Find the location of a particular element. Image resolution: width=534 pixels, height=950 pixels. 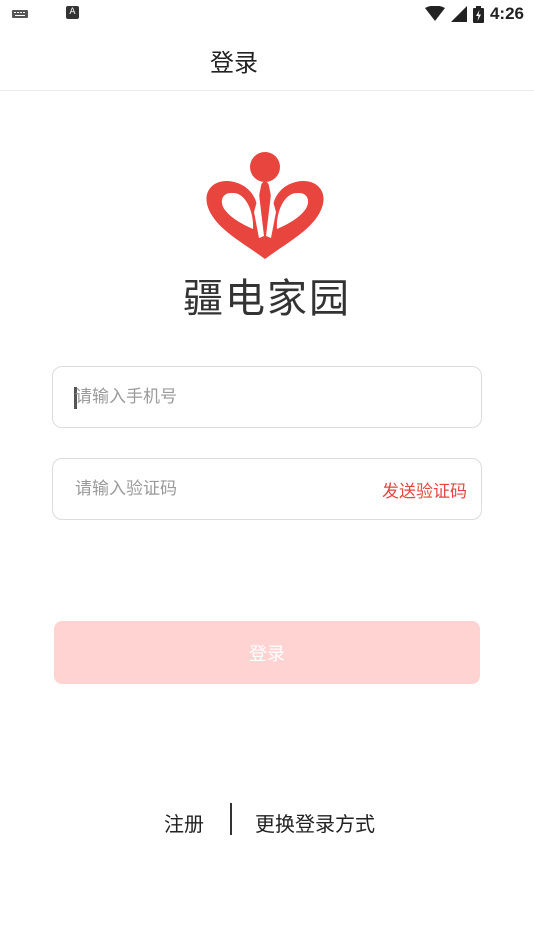

phone-input is located at coordinates (220, 397).